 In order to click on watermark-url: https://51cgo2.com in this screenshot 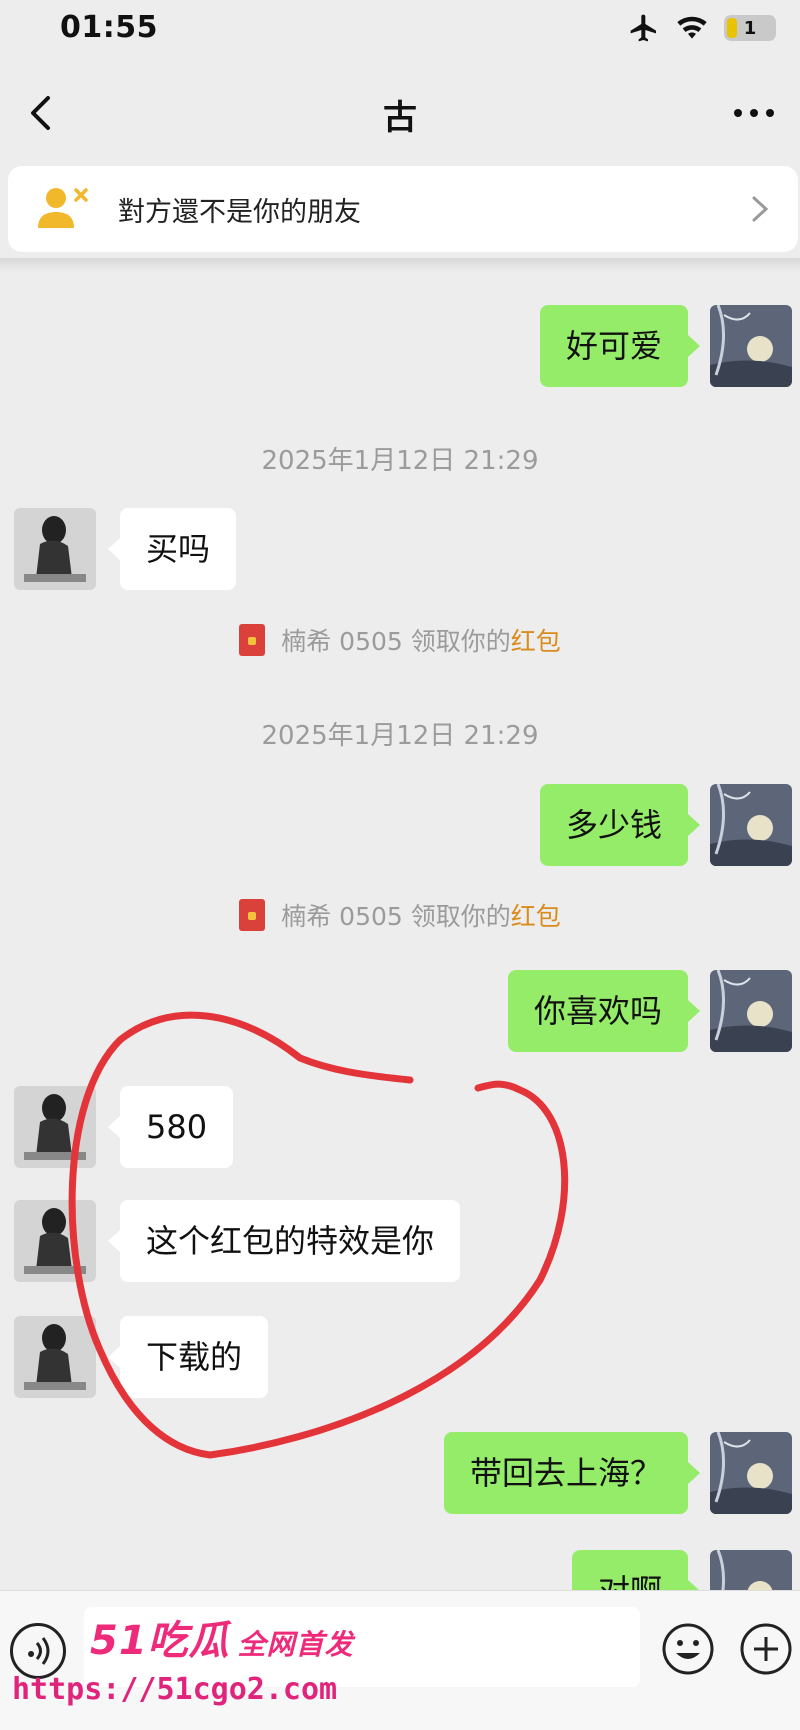, I will do `click(175, 1689)`.